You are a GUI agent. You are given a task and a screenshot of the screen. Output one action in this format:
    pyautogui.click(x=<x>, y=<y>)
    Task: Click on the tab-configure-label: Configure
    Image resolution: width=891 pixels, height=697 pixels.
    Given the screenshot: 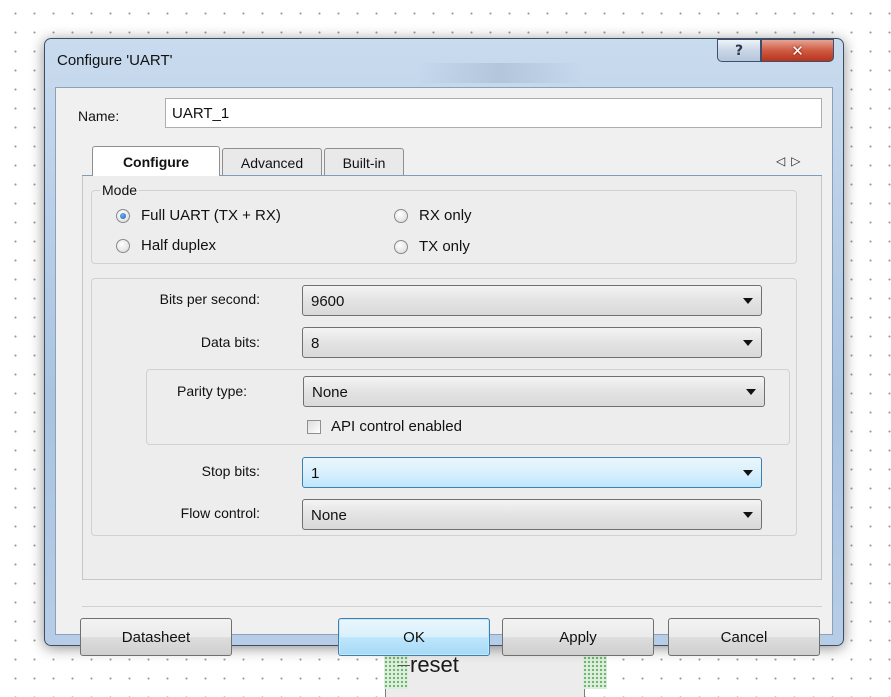 What is the action you would take?
    pyautogui.click(x=156, y=161)
    